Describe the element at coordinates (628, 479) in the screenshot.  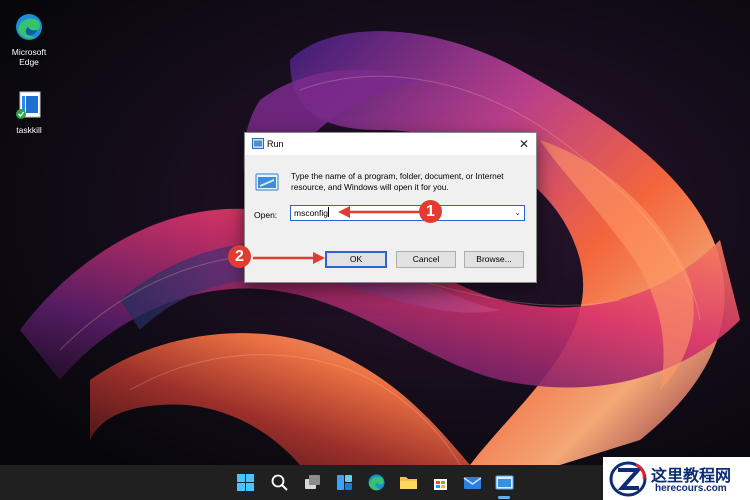
I see `watermark-logo-icon` at that location.